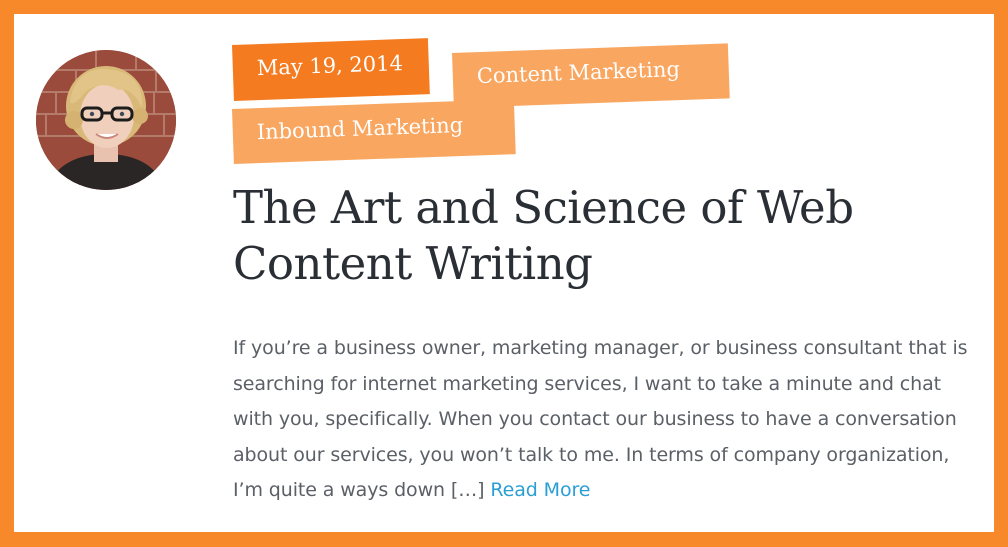  I want to click on author-avatar, so click(106, 120).